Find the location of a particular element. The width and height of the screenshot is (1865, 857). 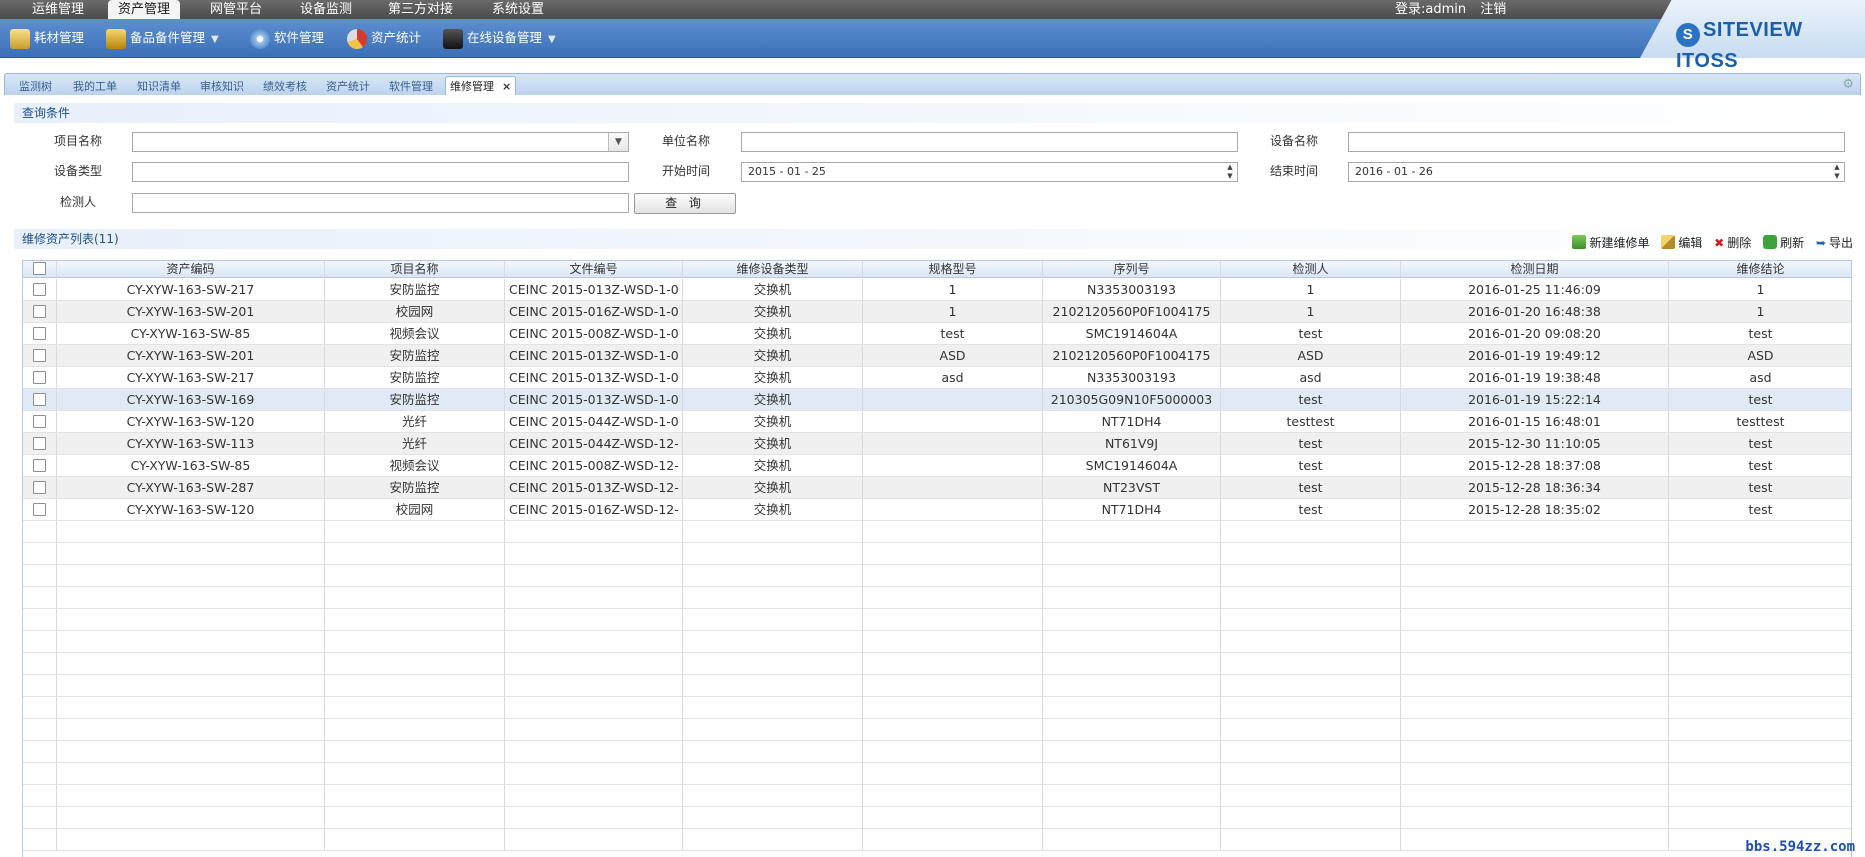

tab-my-workorders: 我的工单 is located at coordinates (95, 86).